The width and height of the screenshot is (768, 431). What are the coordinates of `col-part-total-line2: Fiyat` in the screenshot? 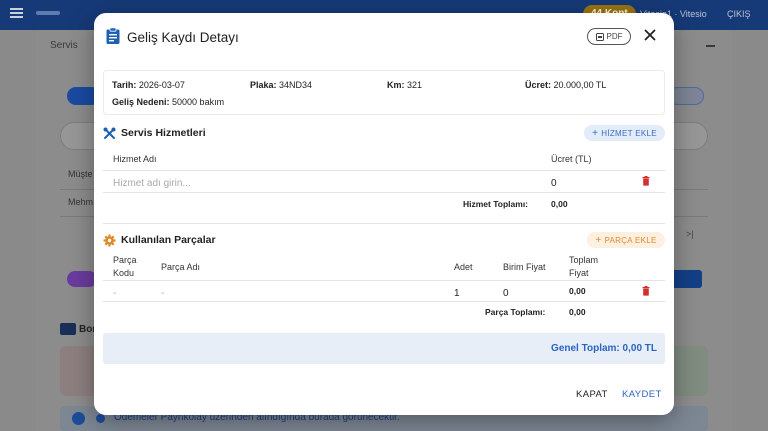 It's located at (579, 273).